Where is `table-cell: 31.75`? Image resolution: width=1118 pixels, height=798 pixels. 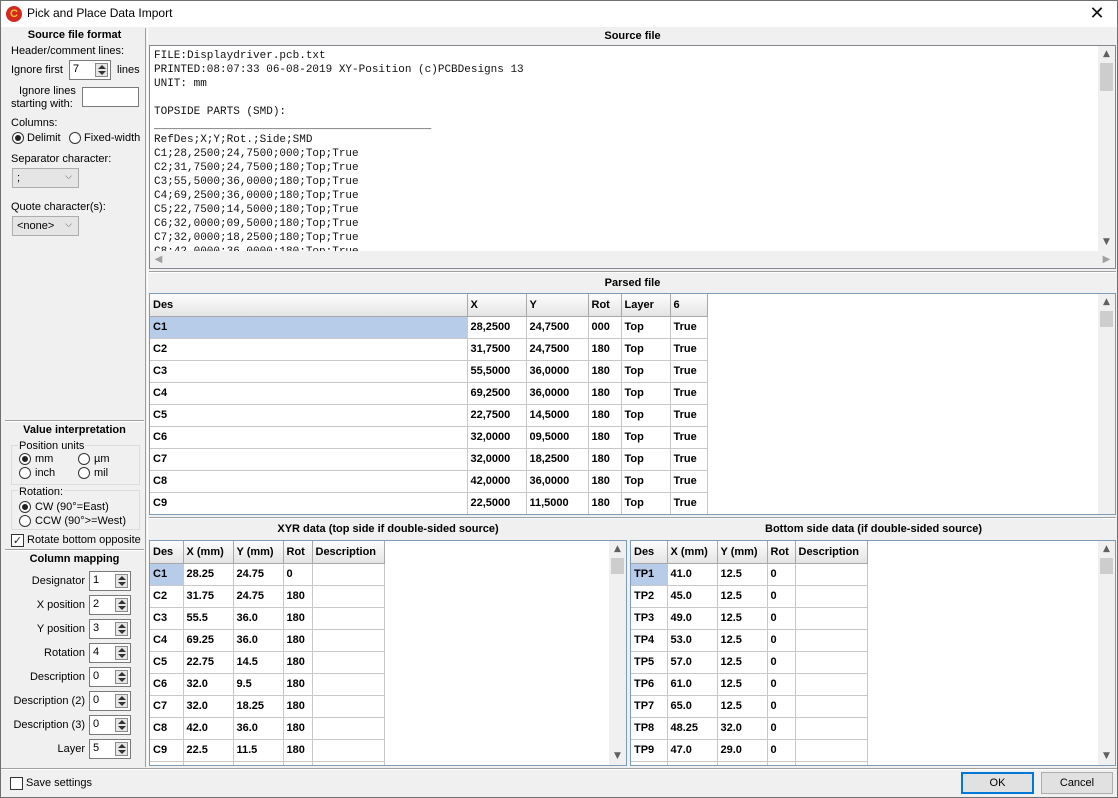
table-cell: 31.75 is located at coordinates (208, 596).